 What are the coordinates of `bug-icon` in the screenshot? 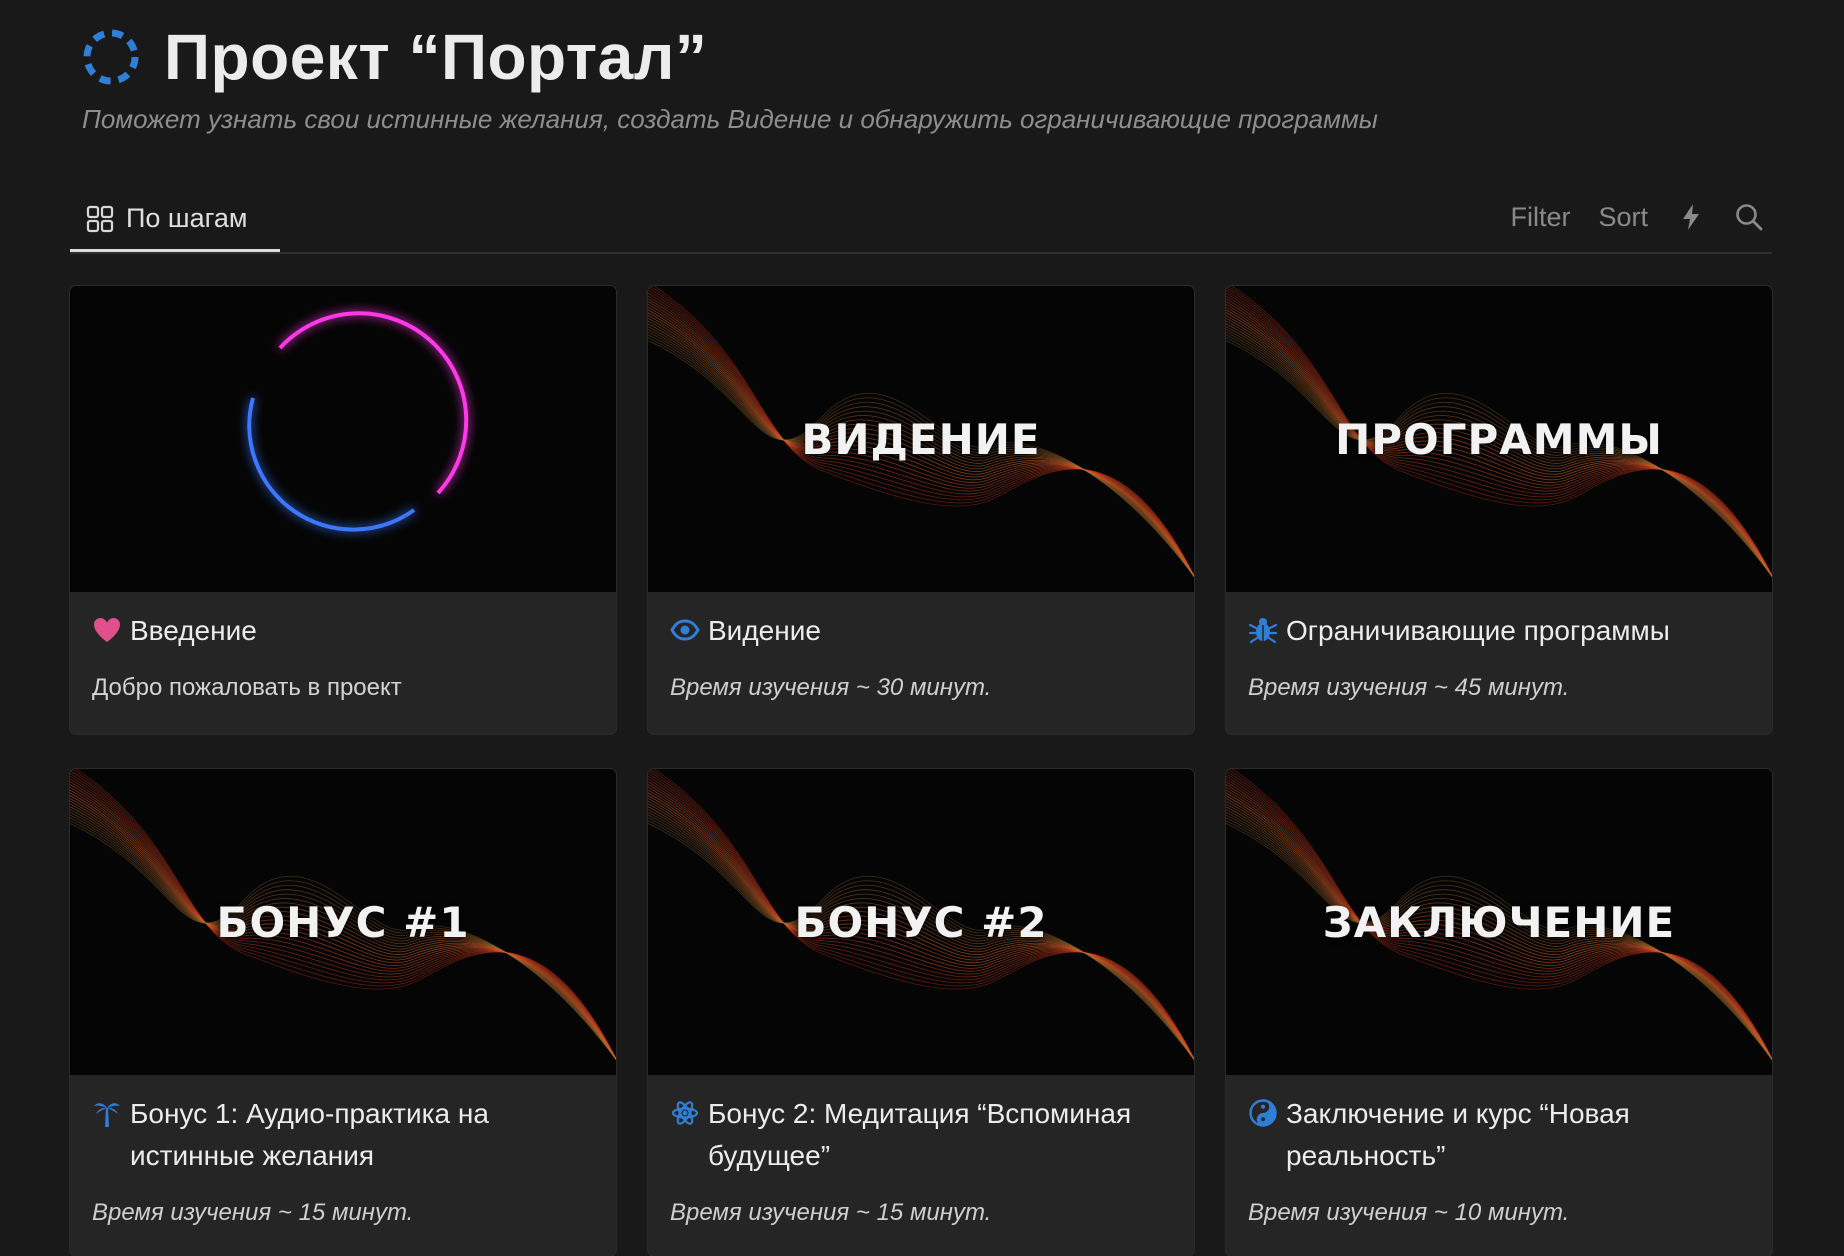 It's located at (1263, 631).